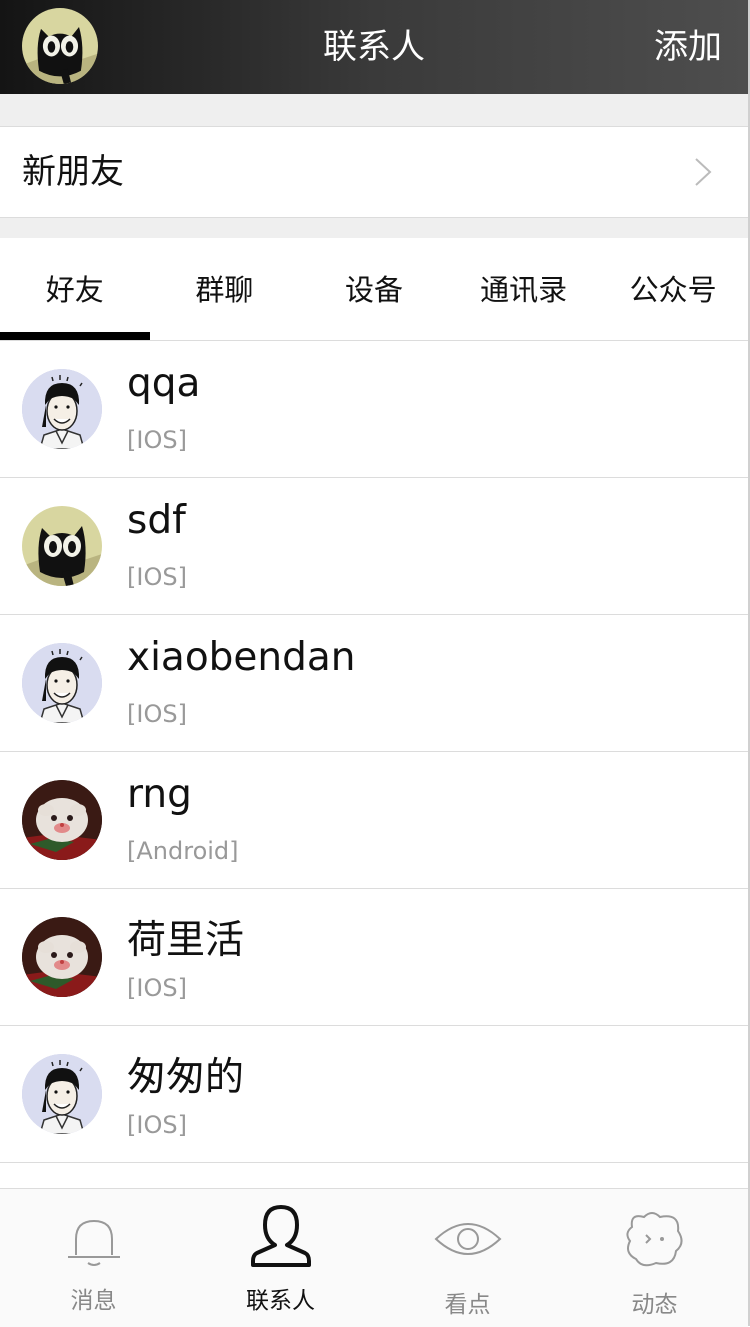 The height and width of the screenshot is (1327, 750). Describe the element at coordinates (156, 520) in the screenshot. I see `contact-name: sdf` at that location.